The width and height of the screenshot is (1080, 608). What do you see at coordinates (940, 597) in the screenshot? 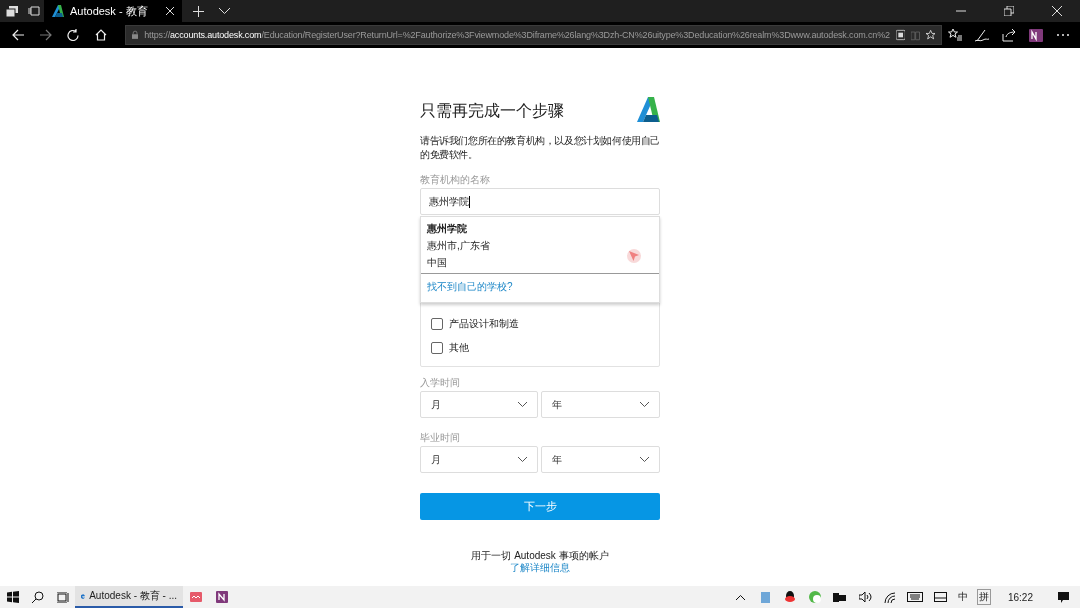
I see `tablet-icon` at bounding box center [940, 597].